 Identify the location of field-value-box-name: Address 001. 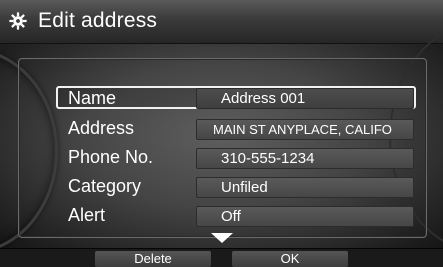
(305, 98).